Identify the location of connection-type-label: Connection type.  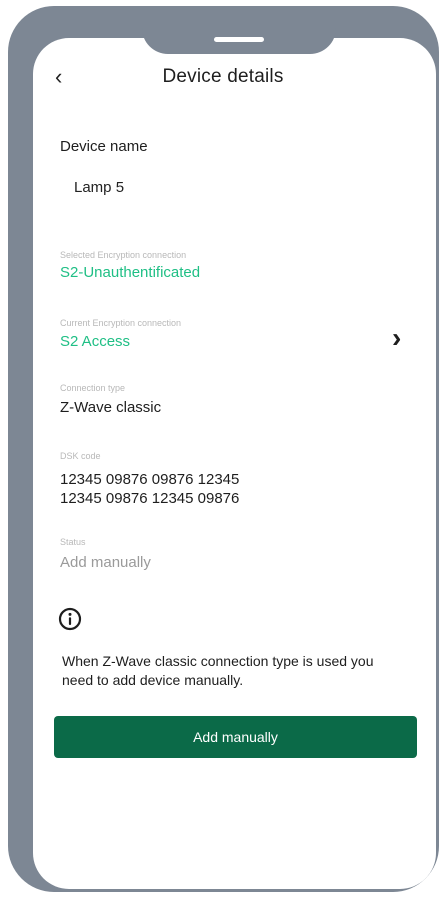
(93, 388).